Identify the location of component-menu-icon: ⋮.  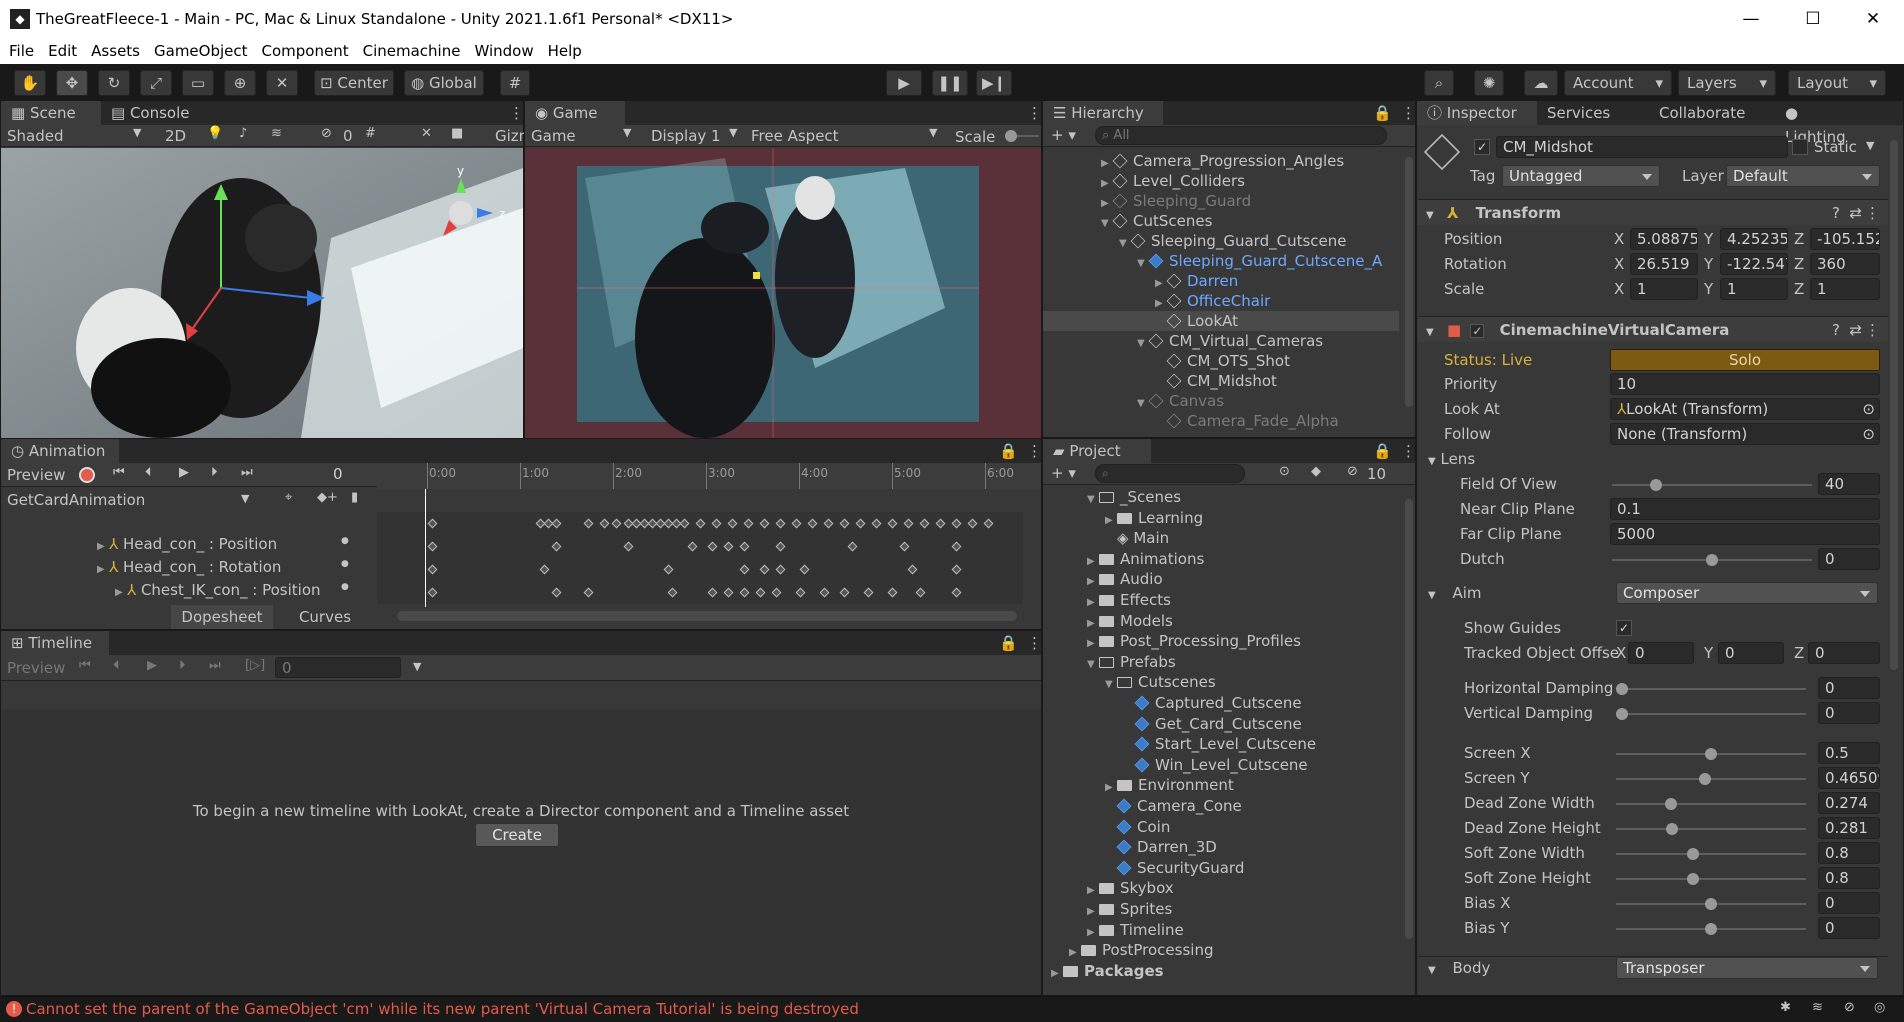
(1872, 330).